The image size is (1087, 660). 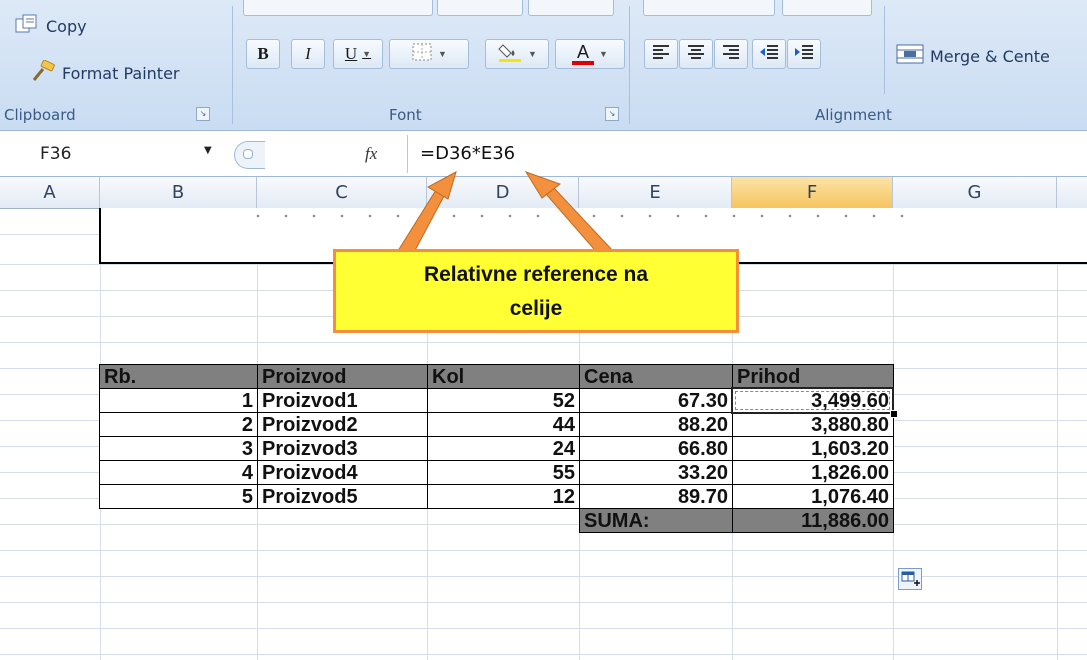 What do you see at coordinates (118, 154) in the screenshot?
I see `name-box: F36` at bounding box center [118, 154].